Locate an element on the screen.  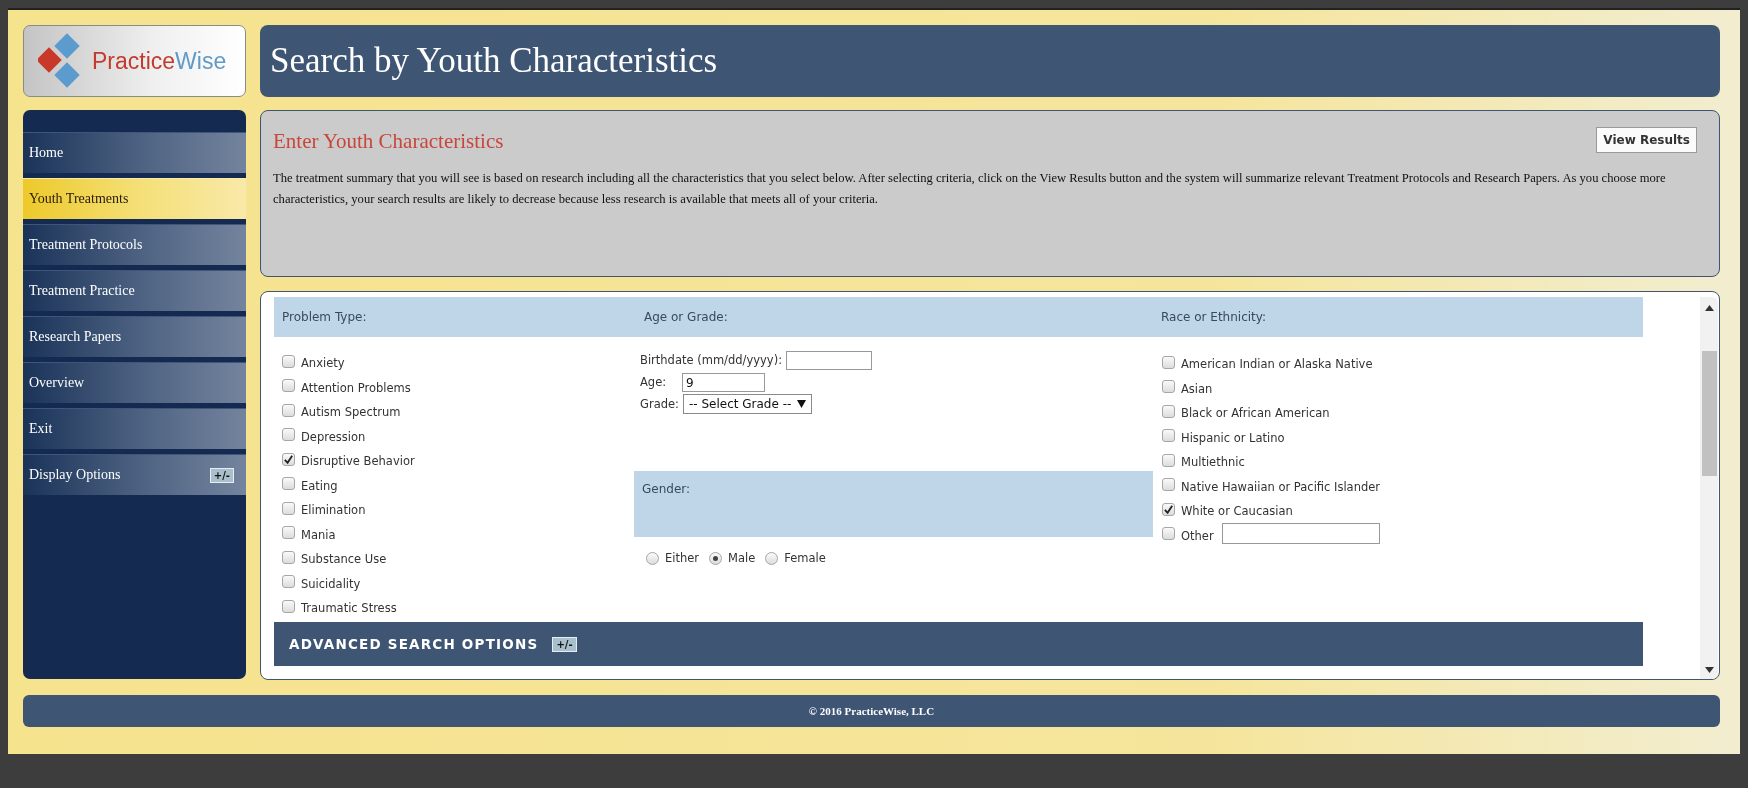
checkbox-label: Anxiety is located at coordinates (323, 363).